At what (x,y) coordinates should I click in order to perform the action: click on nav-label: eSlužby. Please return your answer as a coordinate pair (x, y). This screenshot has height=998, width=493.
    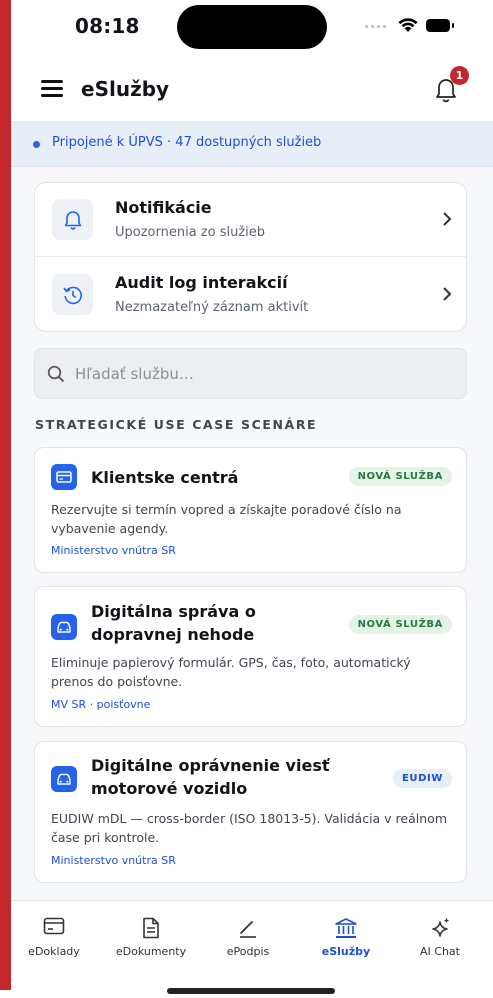
    Looking at the image, I should click on (346, 951).